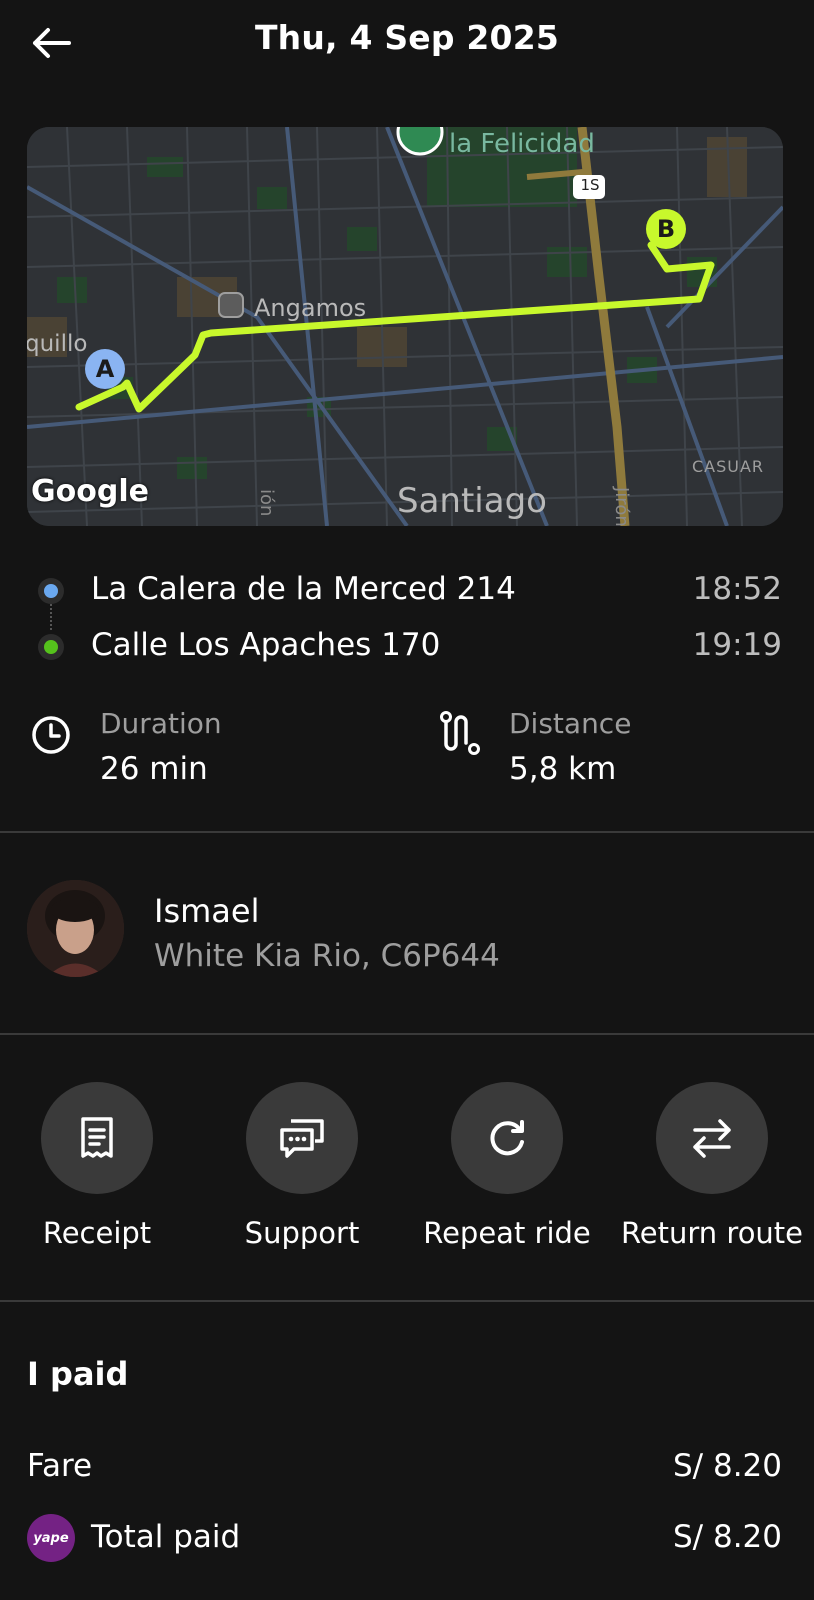  Describe the element at coordinates (161, 723) in the screenshot. I see `duration-label: Duration` at that location.